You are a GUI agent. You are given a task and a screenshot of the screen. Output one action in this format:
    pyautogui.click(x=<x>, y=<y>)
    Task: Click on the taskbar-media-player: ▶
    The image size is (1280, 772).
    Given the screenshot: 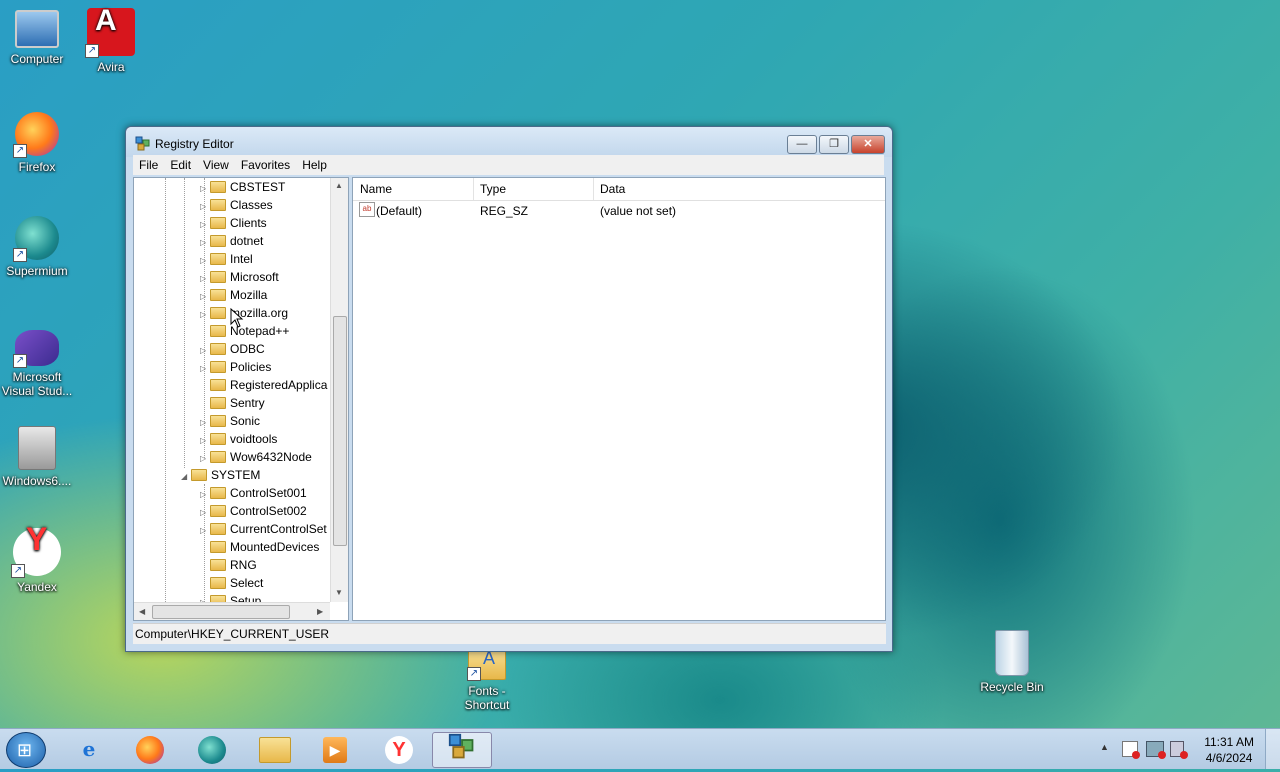 What is the action you would take?
    pyautogui.click(x=335, y=749)
    